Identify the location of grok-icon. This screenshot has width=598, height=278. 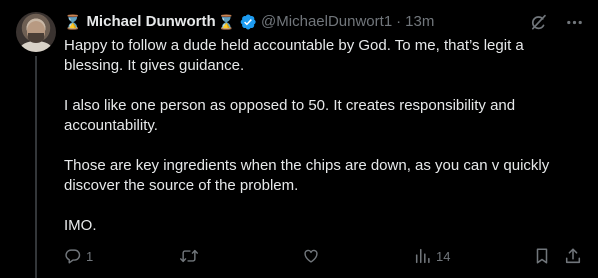
(538, 22).